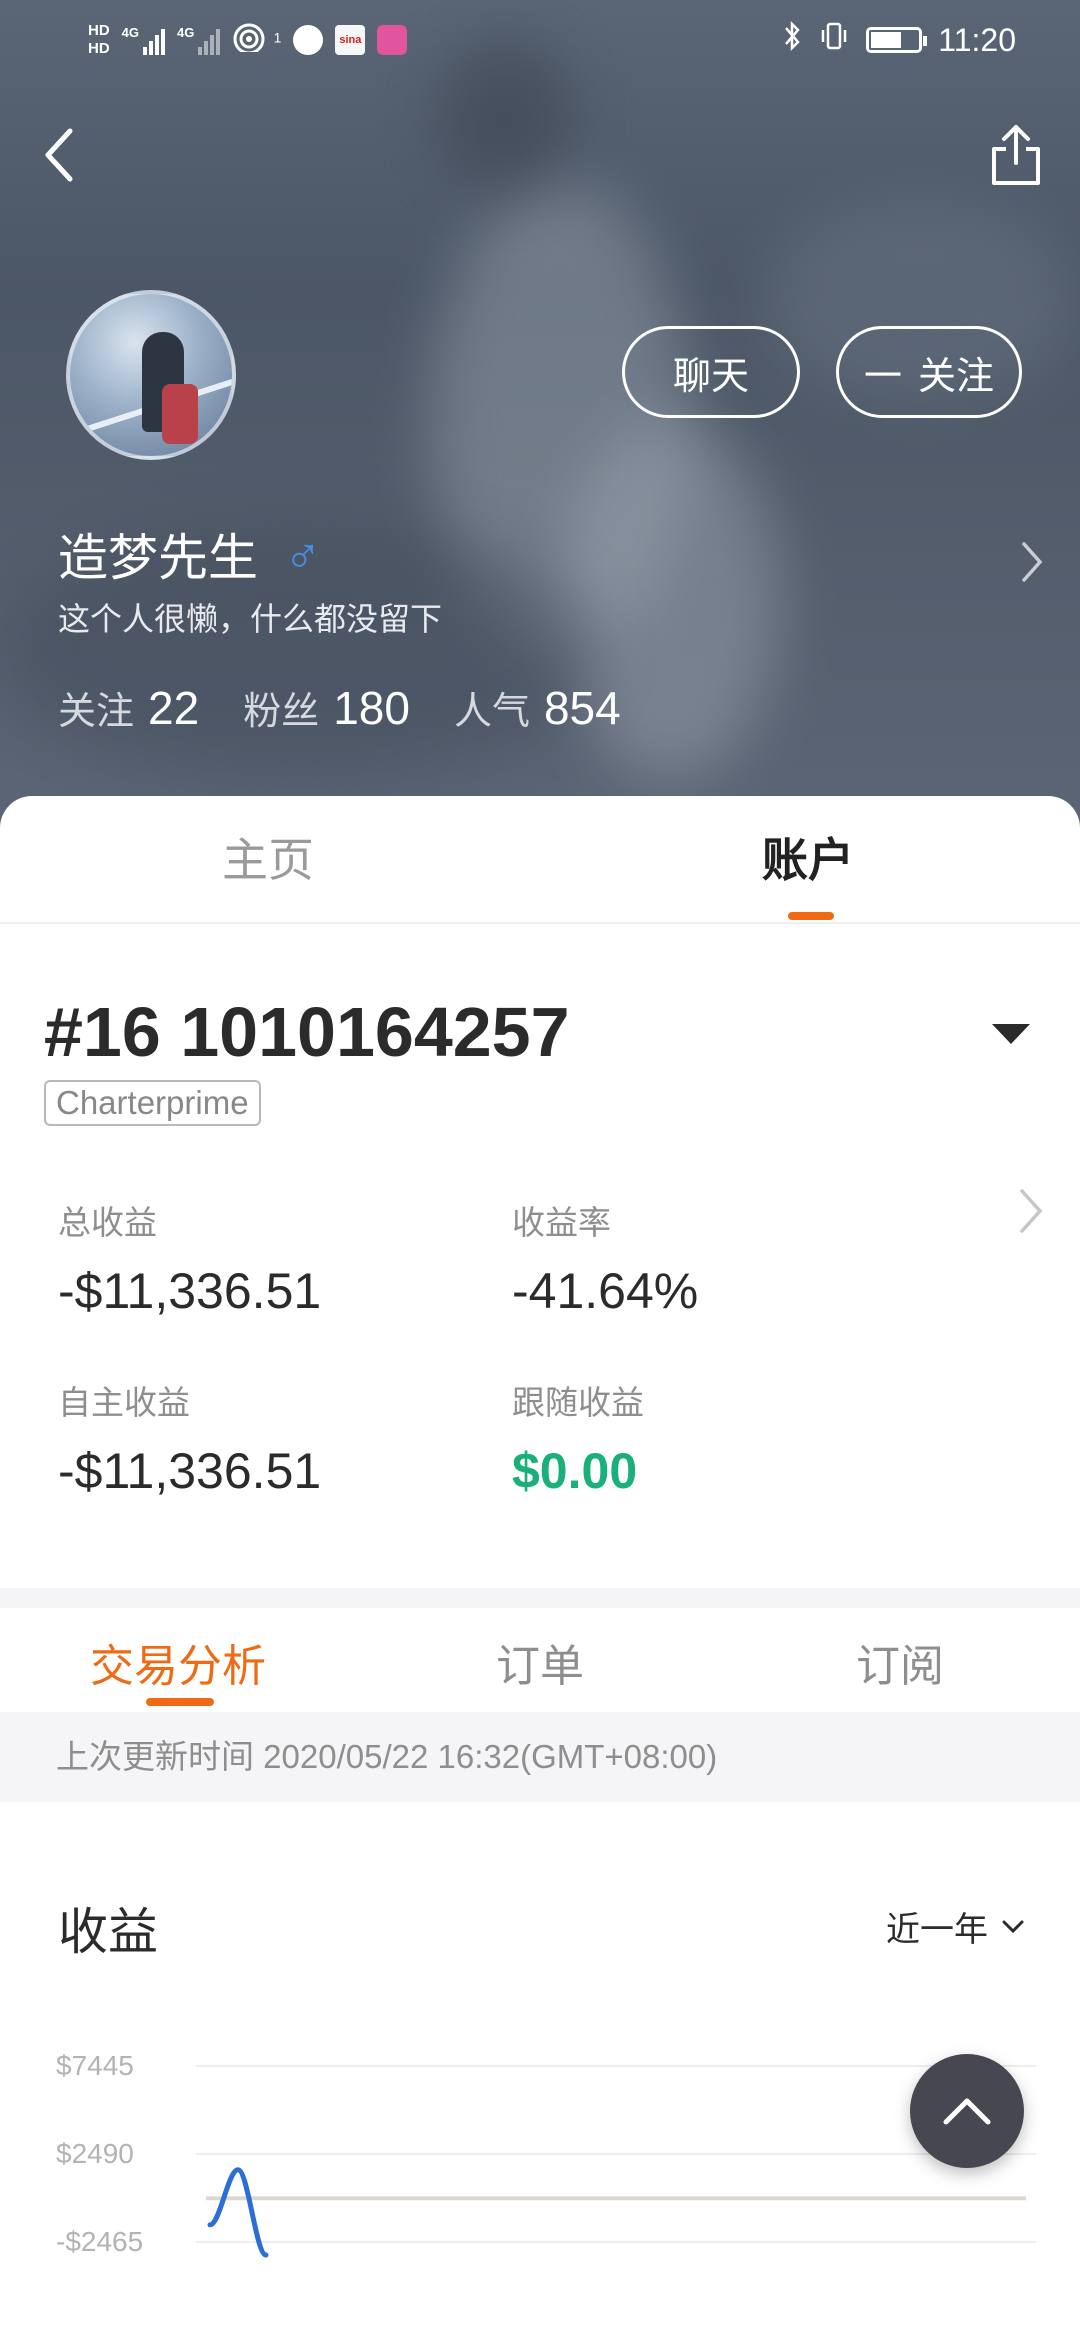  Describe the element at coordinates (371, 708) in the screenshot. I see `stat-value: 180` at that location.